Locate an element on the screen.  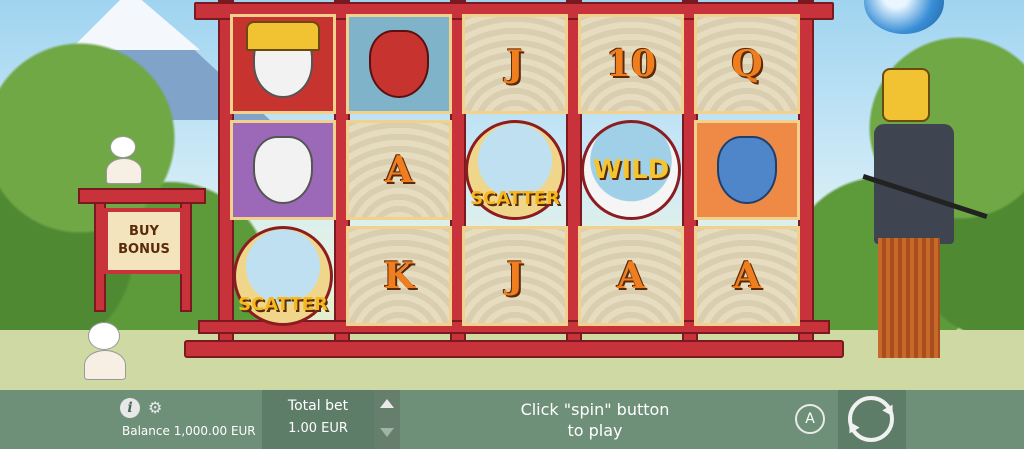
sign-roof is located at coordinates (142, 196).